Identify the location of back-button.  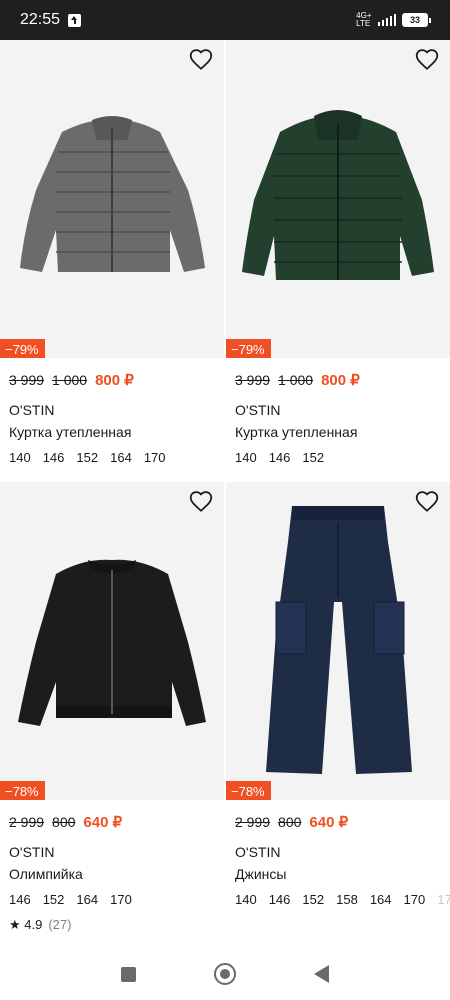
(321, 974).